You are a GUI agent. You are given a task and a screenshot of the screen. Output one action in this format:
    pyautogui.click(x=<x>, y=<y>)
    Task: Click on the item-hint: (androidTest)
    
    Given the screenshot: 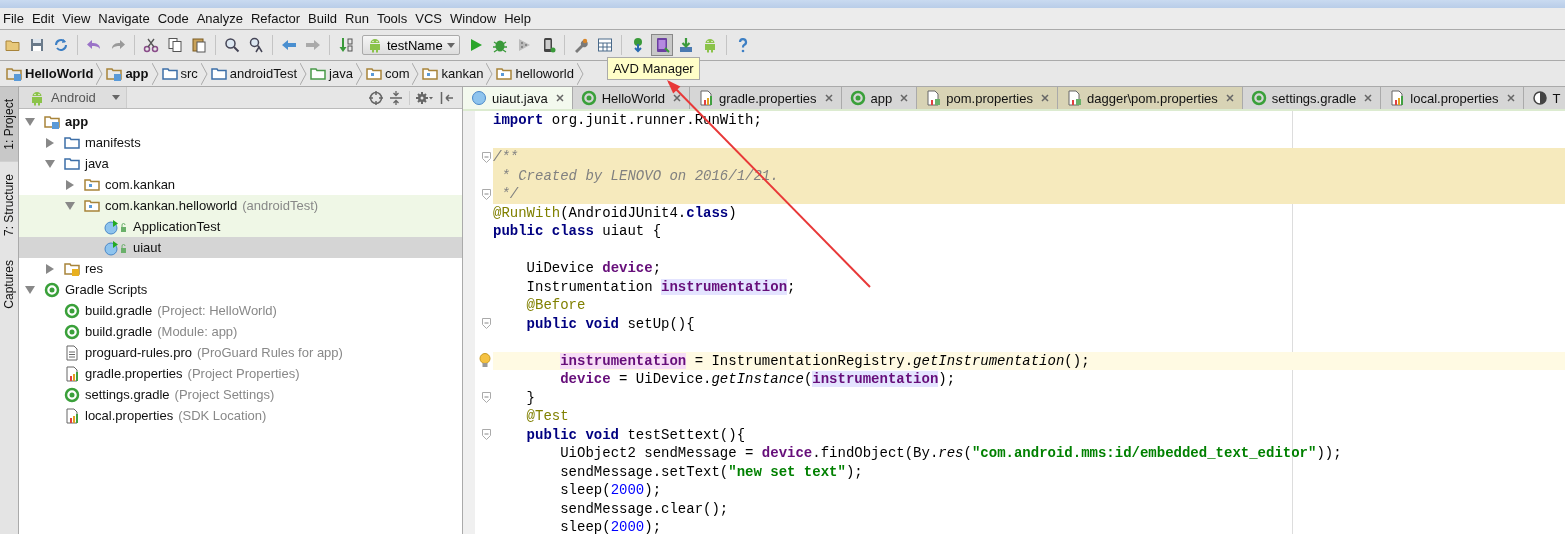 What is the action you would take?
    pyautogui.click(x=280, y=205)
    